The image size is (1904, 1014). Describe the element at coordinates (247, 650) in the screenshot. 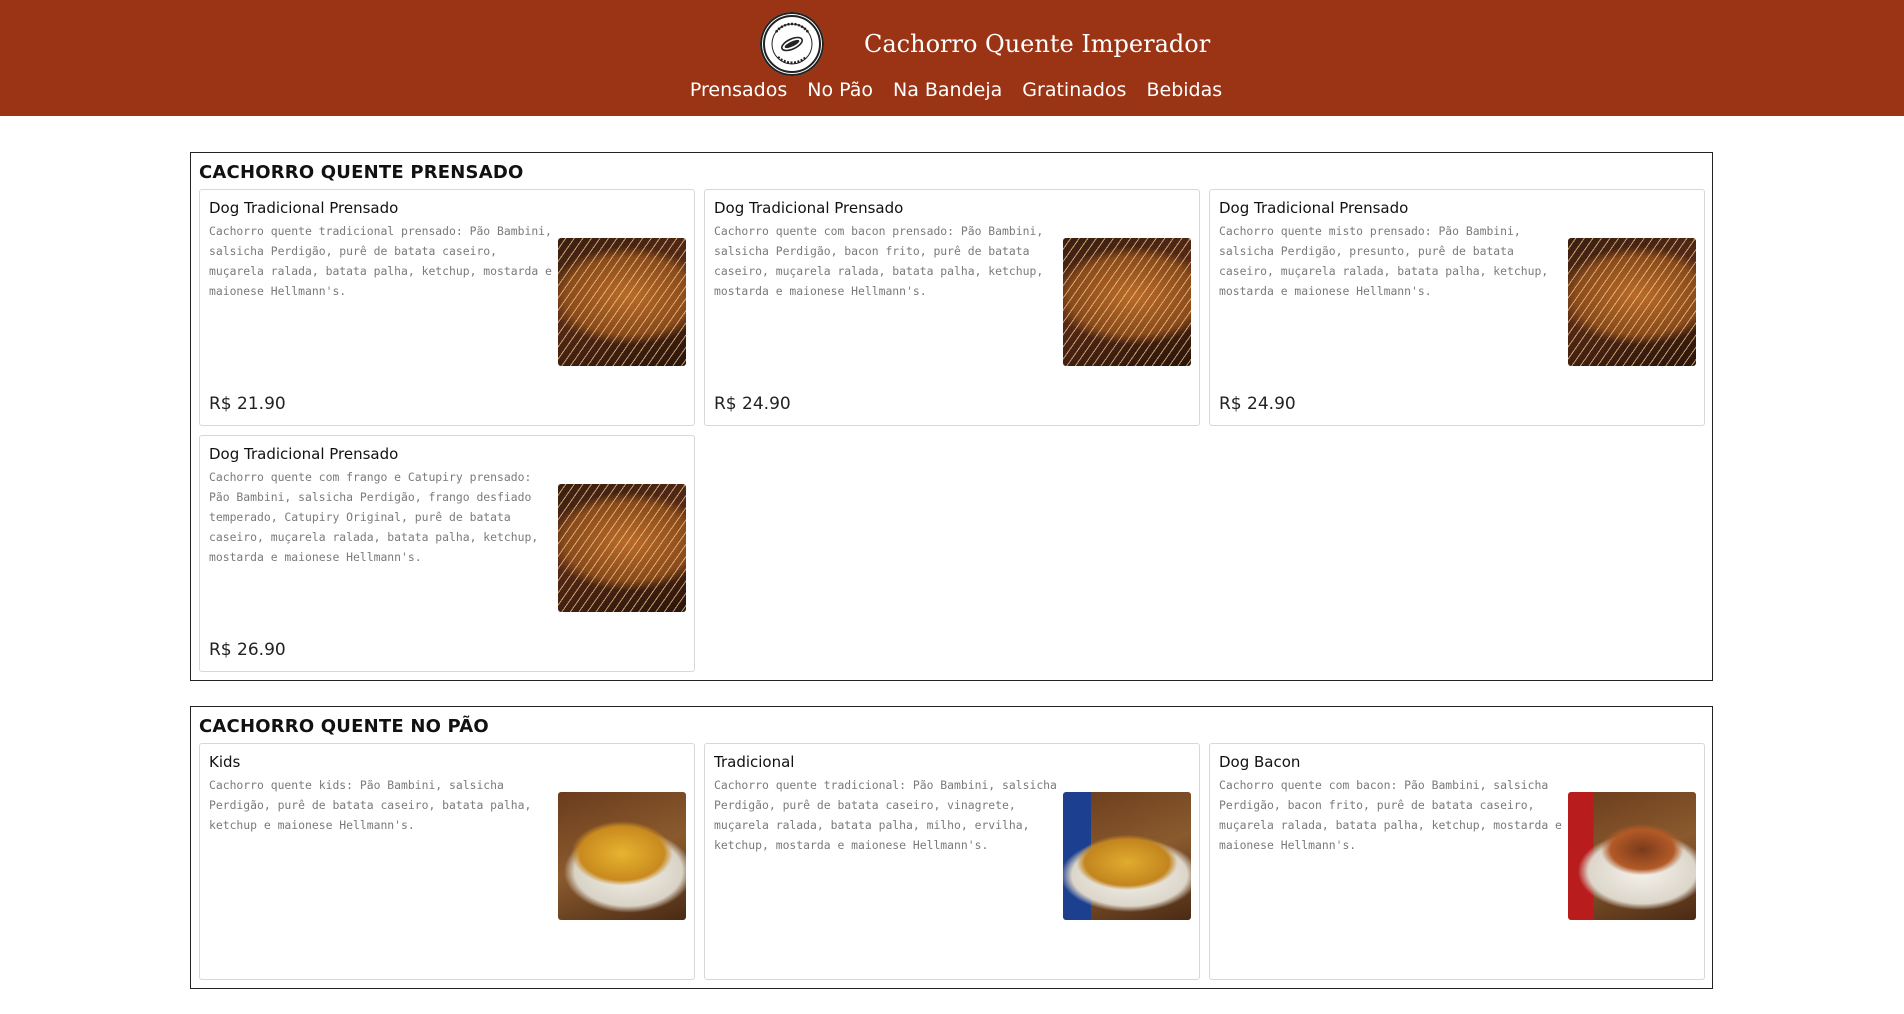

I see `product-price: R$ 26.90` at that location.